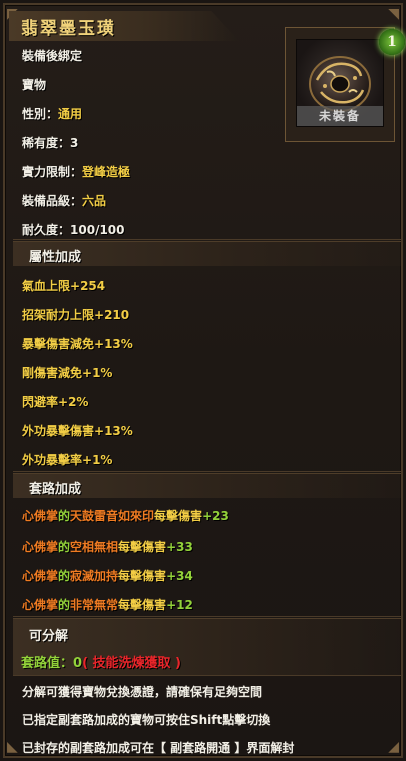  I want to click on decompose-section: 可分解 套路值：0( 技能洗煉獲取 ), so click(207, 646).